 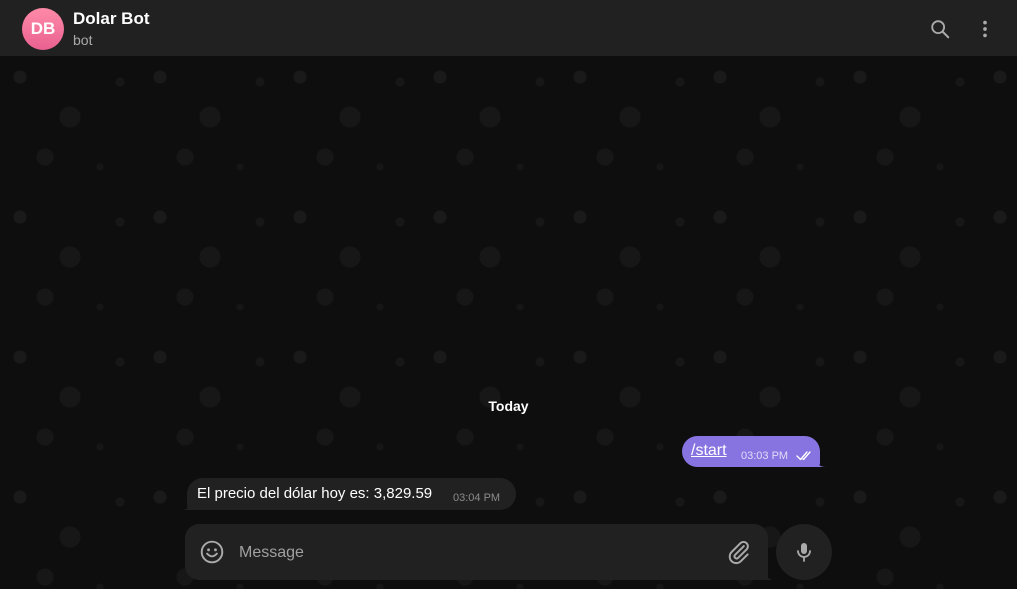 I want to click on smile-icon, so click(x=212, y=552).